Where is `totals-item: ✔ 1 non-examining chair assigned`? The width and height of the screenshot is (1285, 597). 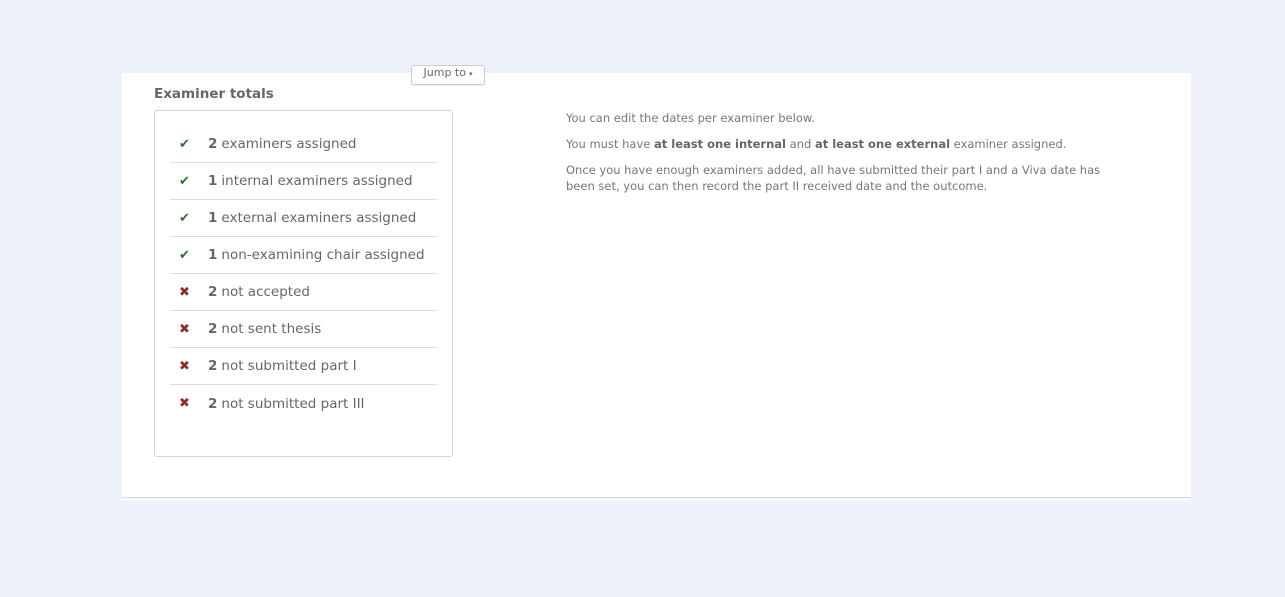 totals-item: ✔ 1 non-examining chair assigned is located at coordinates (303, 255).